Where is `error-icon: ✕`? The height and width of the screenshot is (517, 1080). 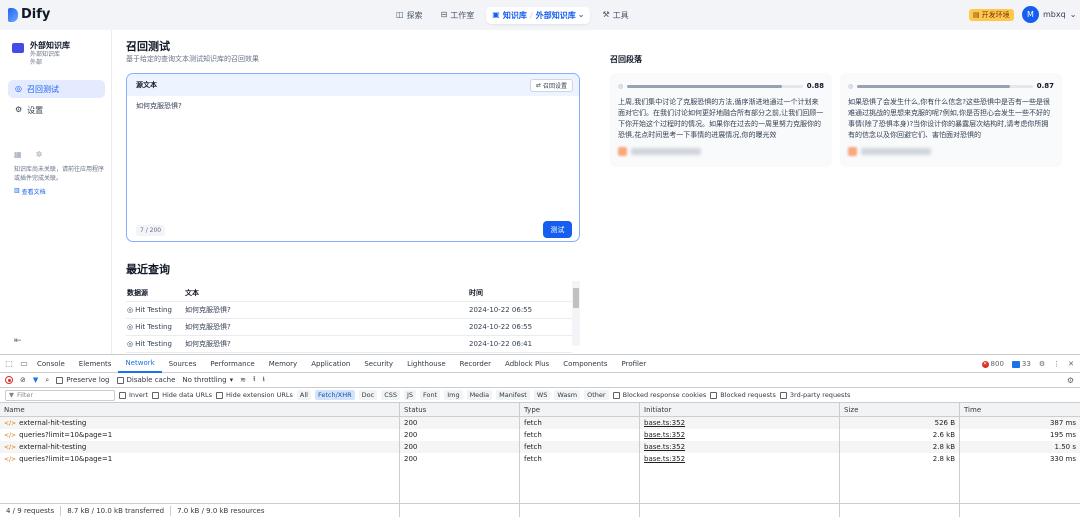
error-icon: ✕ is located at coordinates (985, 364).